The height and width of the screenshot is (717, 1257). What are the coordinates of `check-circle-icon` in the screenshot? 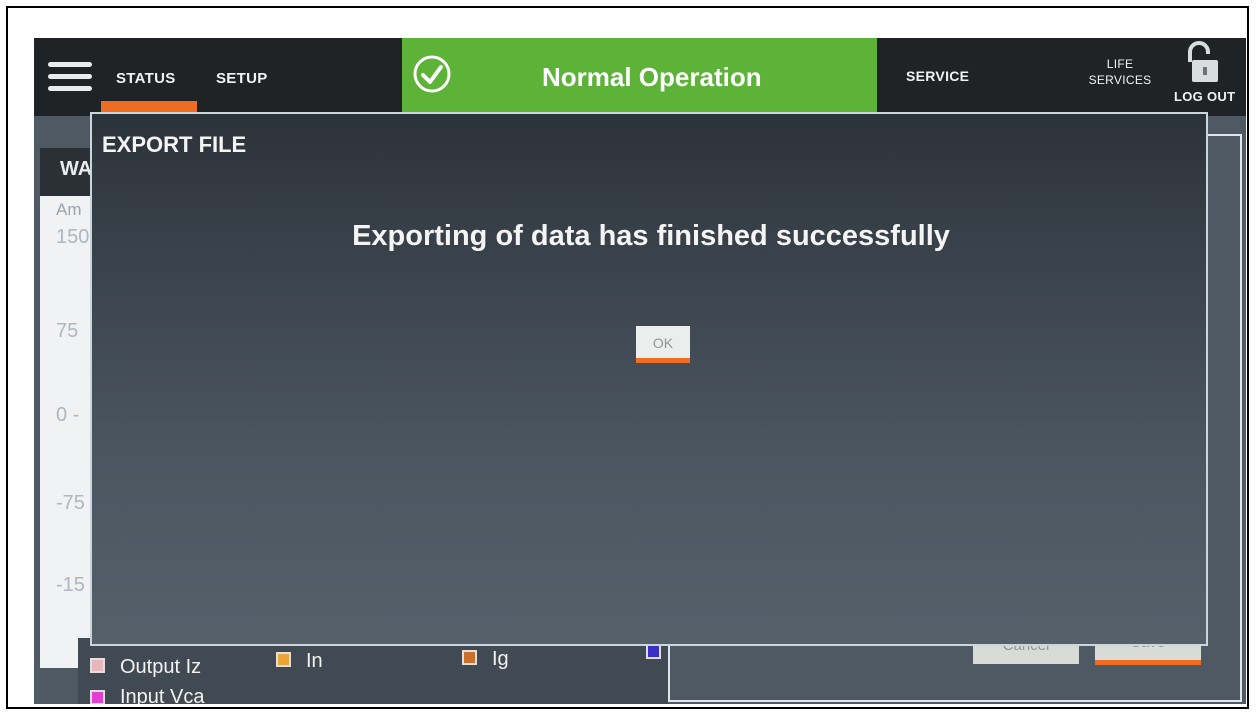 It's located at (432, 74).